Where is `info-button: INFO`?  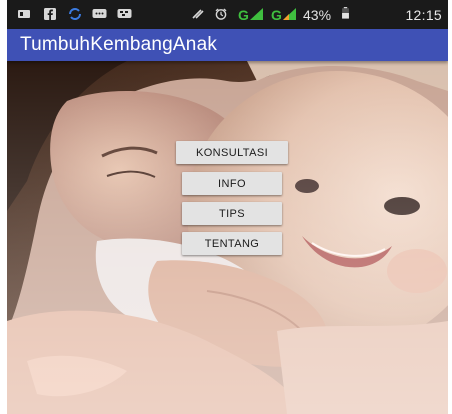
info-button: INFO is located at coordinates (232, 183).